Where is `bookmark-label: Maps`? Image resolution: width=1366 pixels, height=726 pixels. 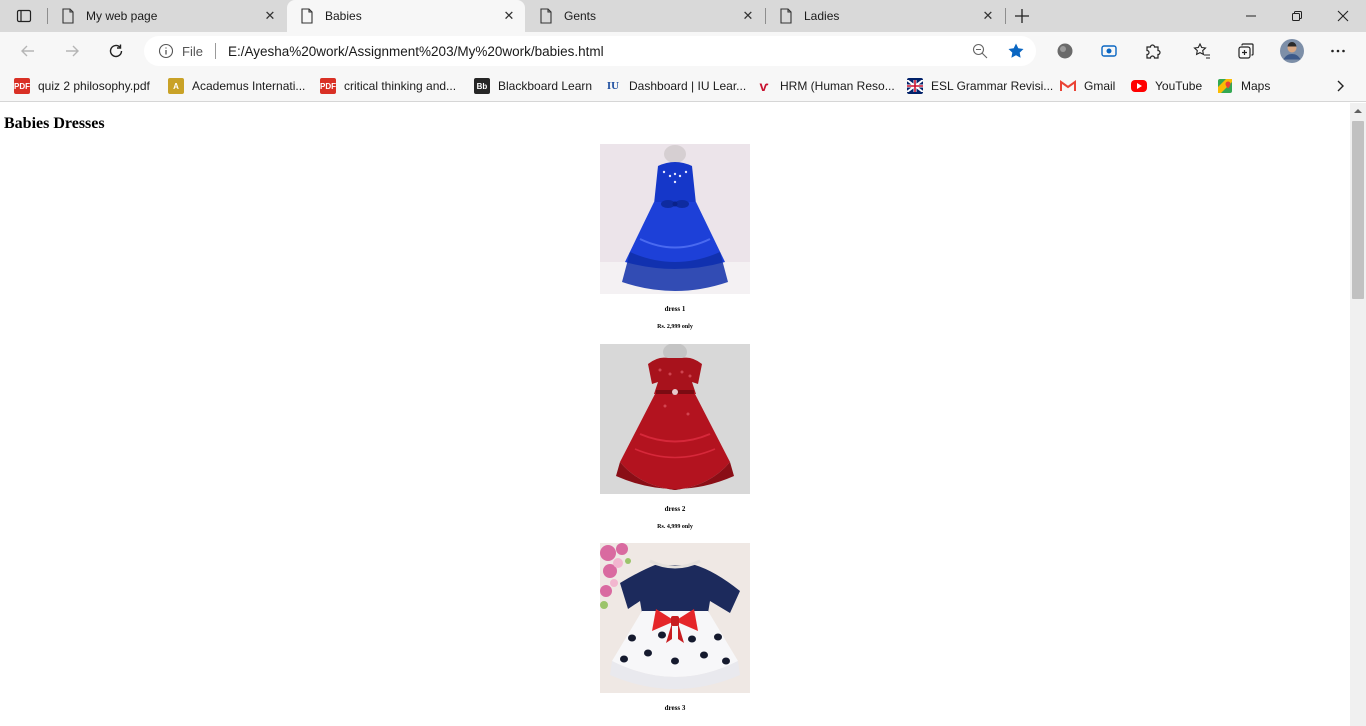
bookmark-label: Maps is located at coordinates (1256, 86).